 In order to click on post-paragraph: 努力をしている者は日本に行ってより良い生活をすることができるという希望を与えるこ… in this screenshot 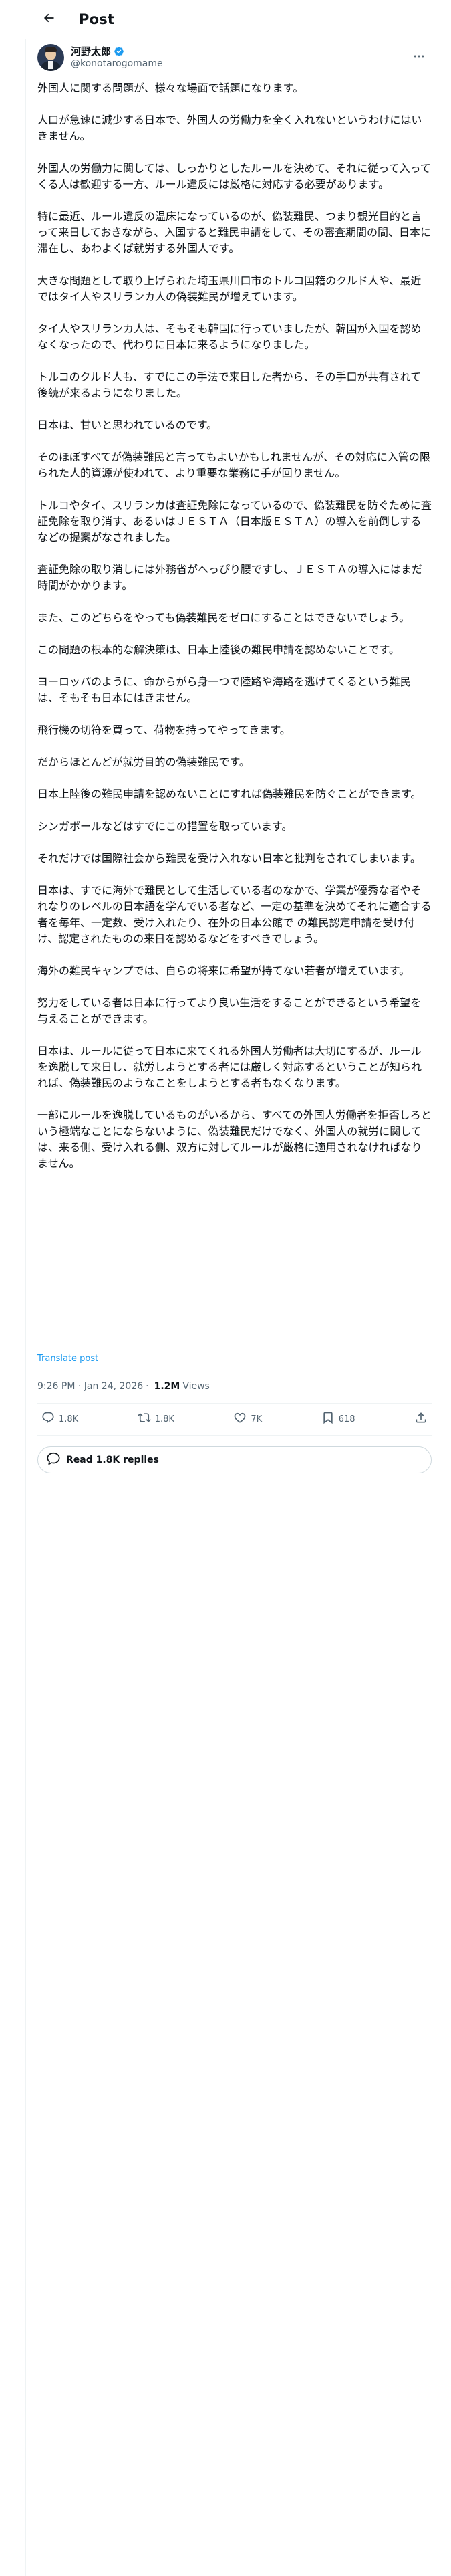, I will do `click(229, 1010)`.